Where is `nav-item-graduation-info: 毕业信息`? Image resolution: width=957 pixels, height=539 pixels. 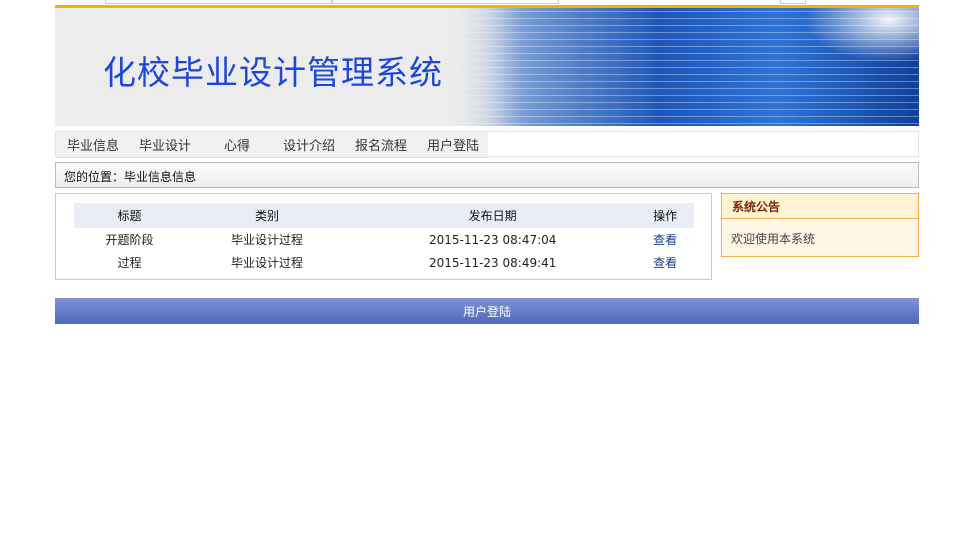 nav-item-graduation-info: 毕业信息 is located at coordinates (93, 144).